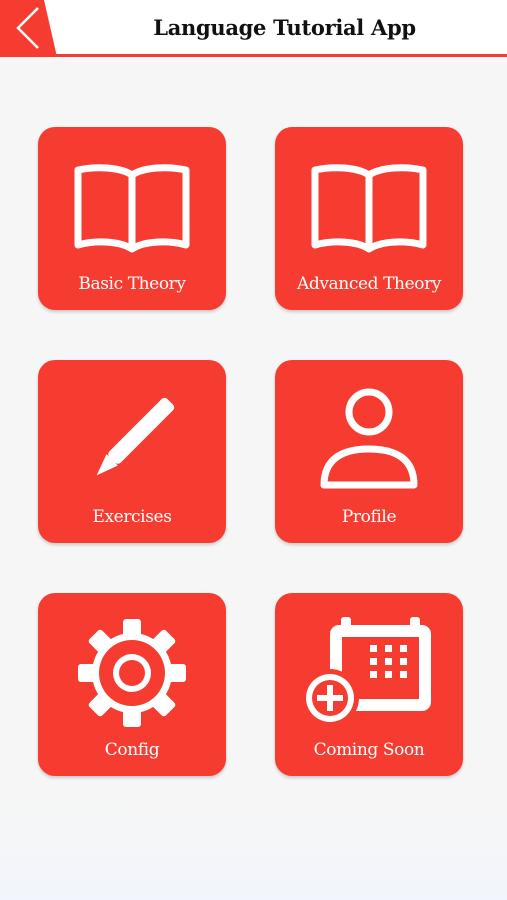 The height and width of the screenshot is (900, 507). Describe the element at coordinates (132, 440) in the screenshot. I see `pencil-icon` at that location.